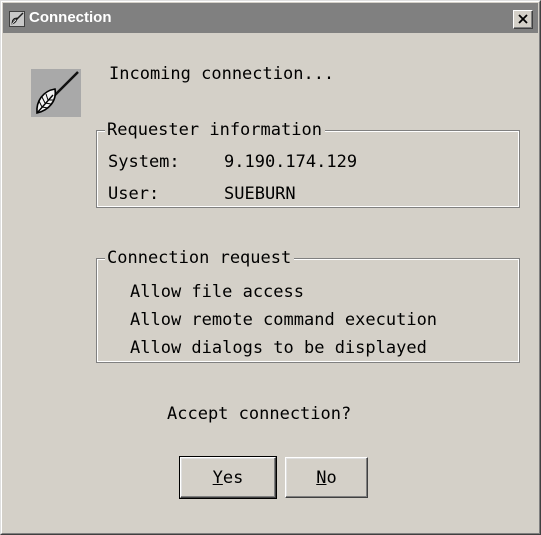  I want to click on user-value: SUEBURN, so click(260, 194).